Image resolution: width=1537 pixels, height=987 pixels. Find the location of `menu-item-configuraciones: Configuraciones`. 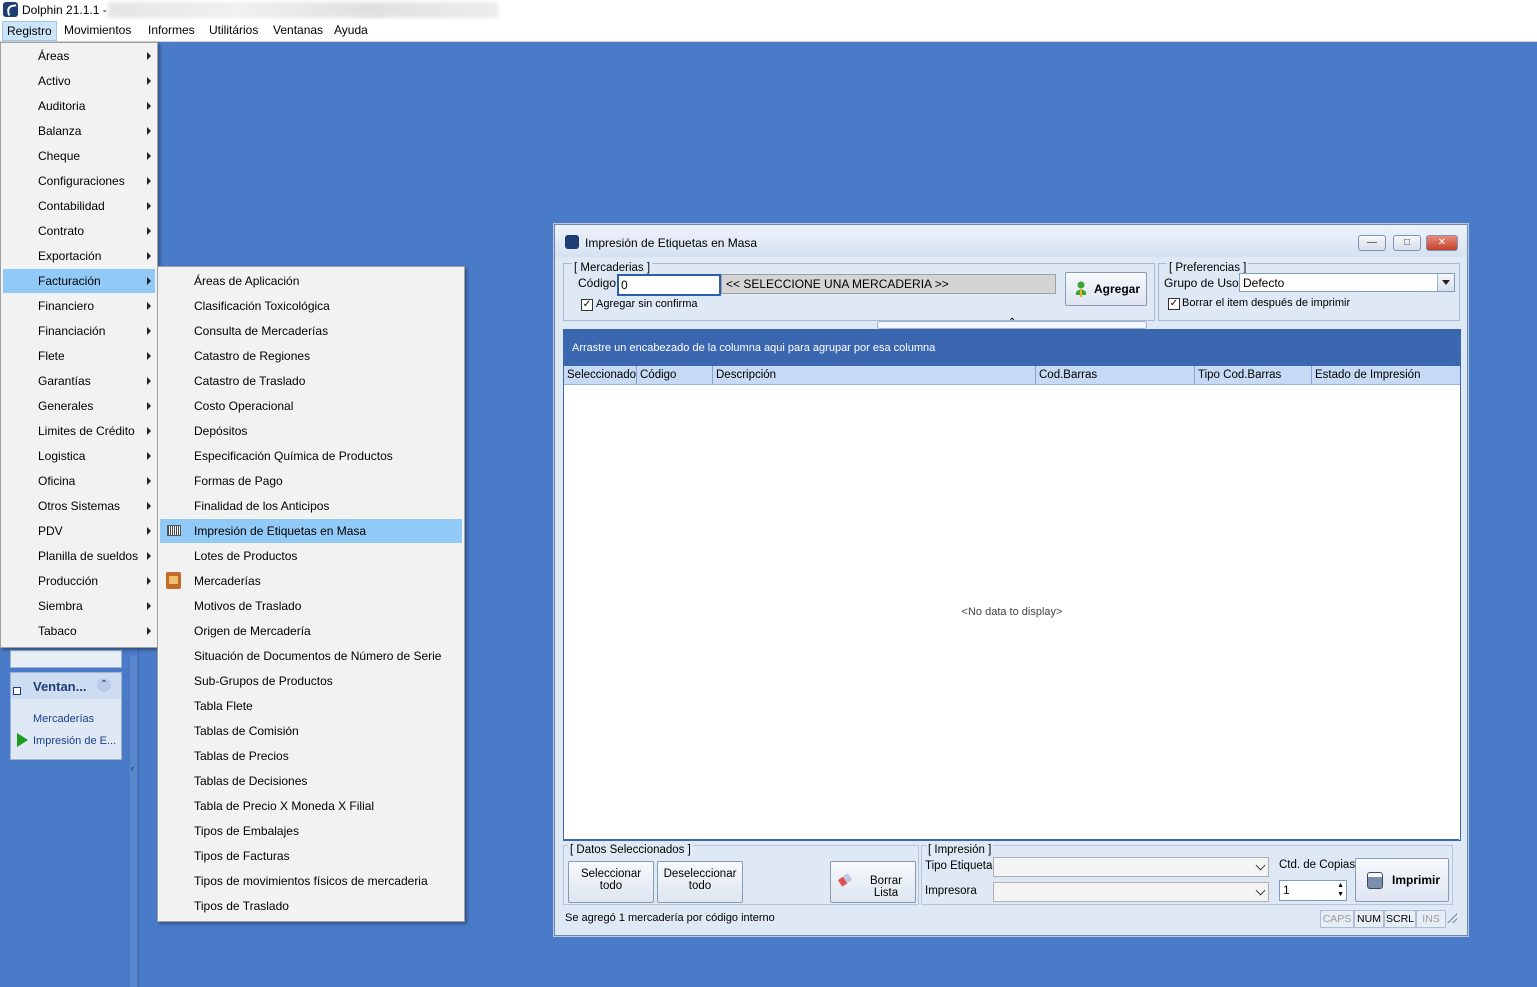

menu-item-configuraciones: Configuraciones is located at coordinates (79, 181).